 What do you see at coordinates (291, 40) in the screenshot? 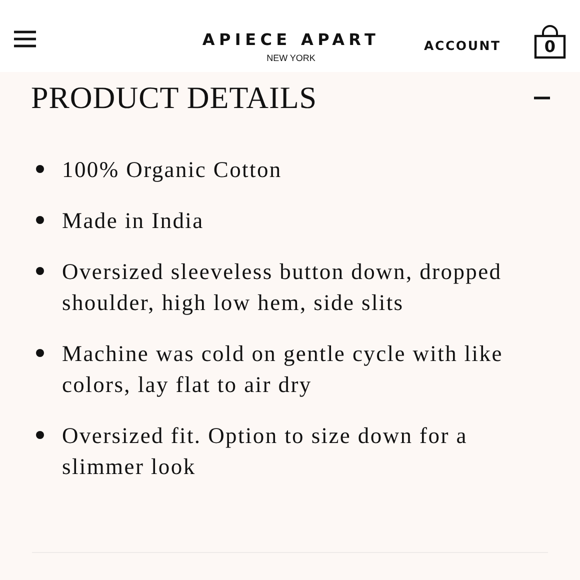
I see `brand-logo: APIECE APART` at bounding box center [291, 40].